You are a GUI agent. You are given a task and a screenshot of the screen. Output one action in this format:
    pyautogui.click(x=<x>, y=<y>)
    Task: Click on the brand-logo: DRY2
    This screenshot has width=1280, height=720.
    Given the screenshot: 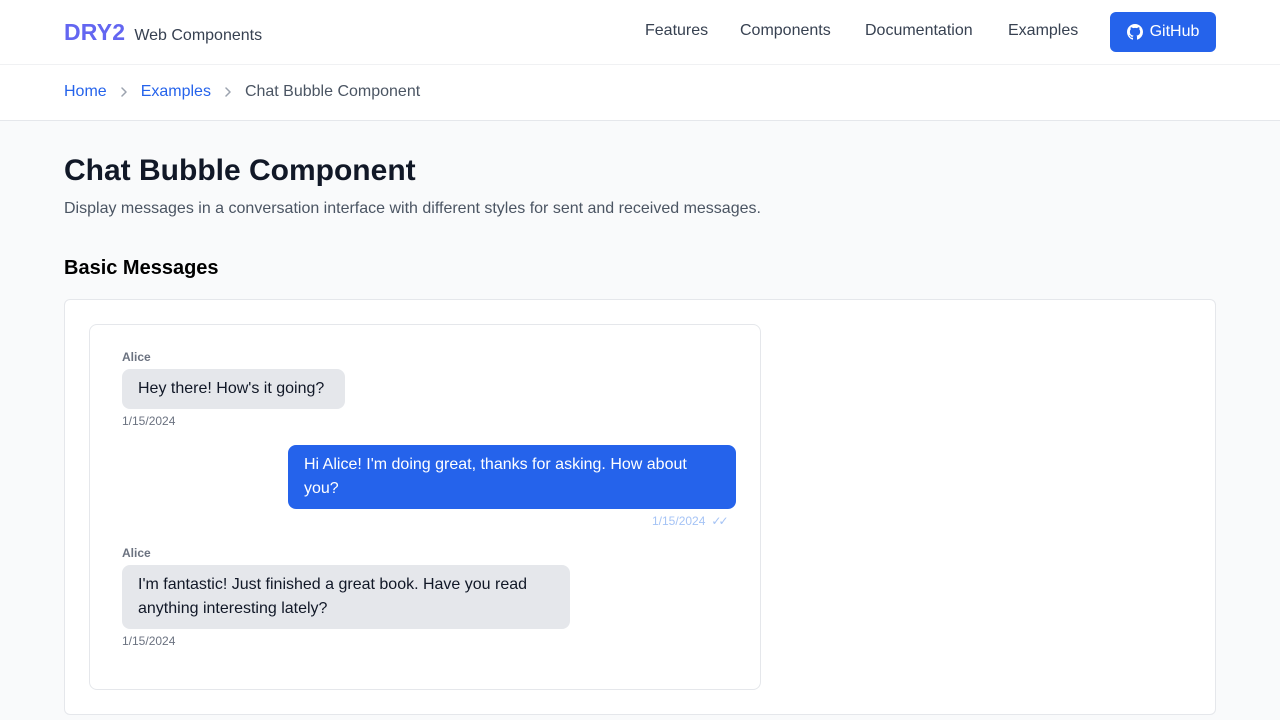 What is the action you would take?
    pyautogui.click(x=94, y=32)
    